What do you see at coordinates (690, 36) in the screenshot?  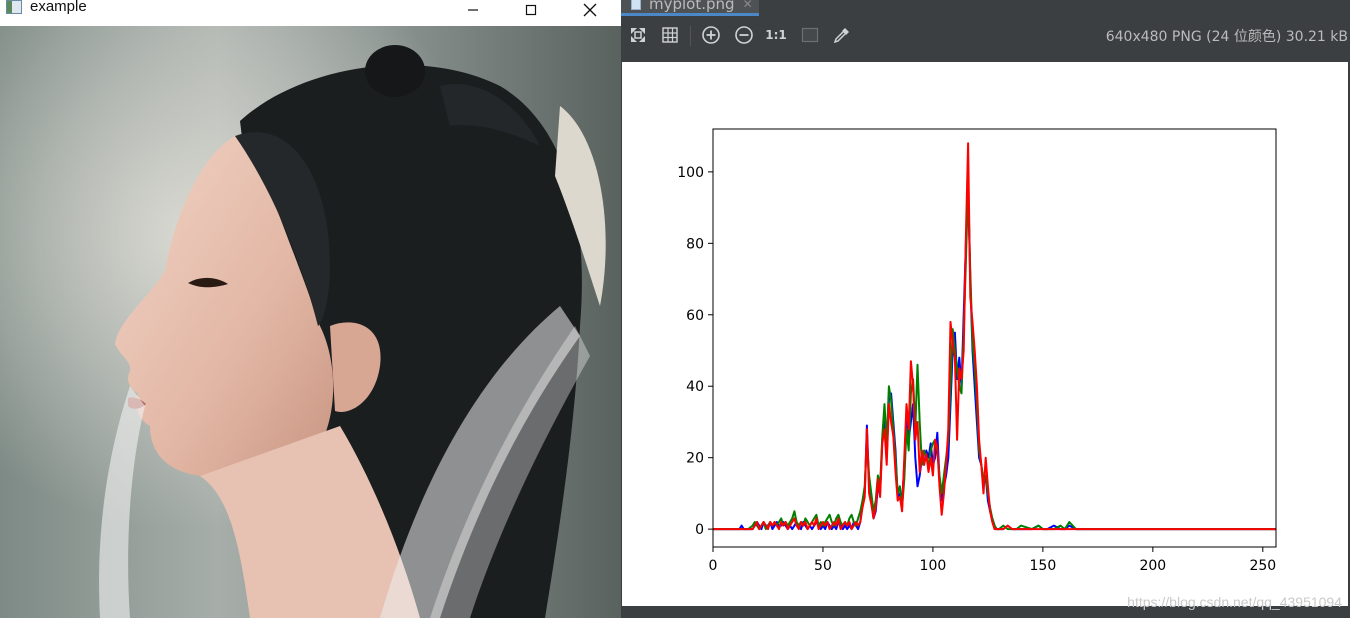 I see `toolbar-divider` at bounding box center [690, 36].